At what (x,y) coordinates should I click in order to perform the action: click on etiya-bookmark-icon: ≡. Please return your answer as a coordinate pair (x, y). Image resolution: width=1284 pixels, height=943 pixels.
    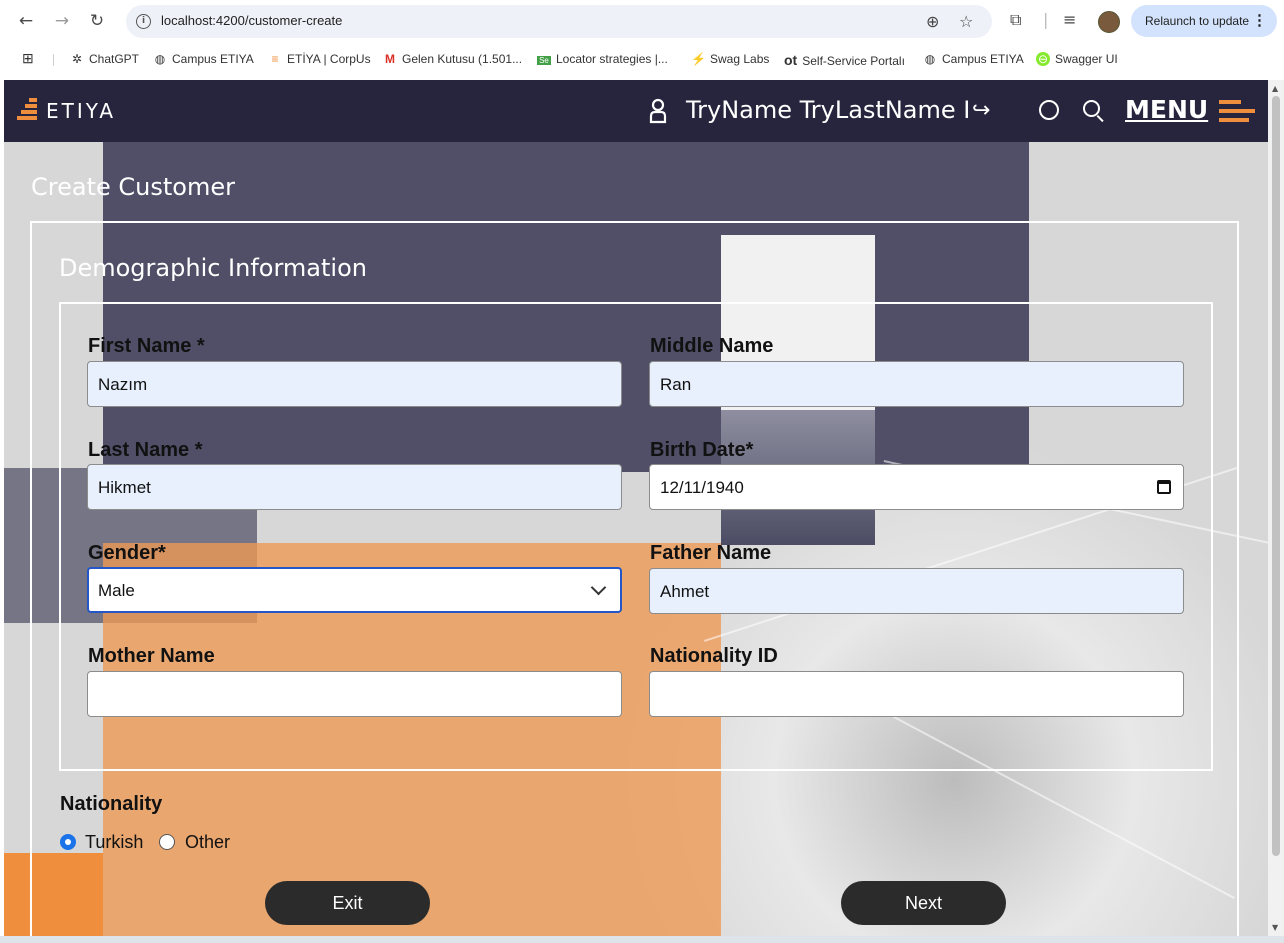
    Looking at the image, I should click on (275, 59).